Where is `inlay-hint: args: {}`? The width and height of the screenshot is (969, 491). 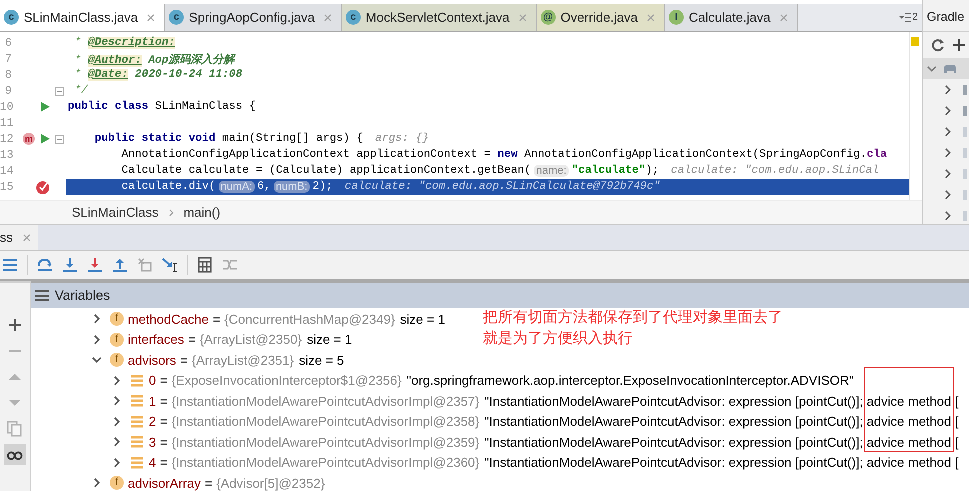
inlay-hint: args: {} is located at coordinates (402, 139).